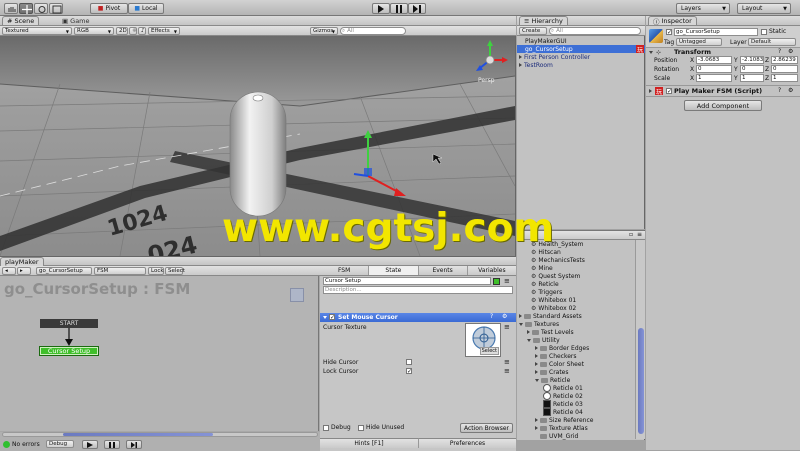 This screenshot has width=800, height=451. What do you see at coordinates (11, 8) in the screenshot?
I see `hand-tool-button` at bounding box center [11, 8].